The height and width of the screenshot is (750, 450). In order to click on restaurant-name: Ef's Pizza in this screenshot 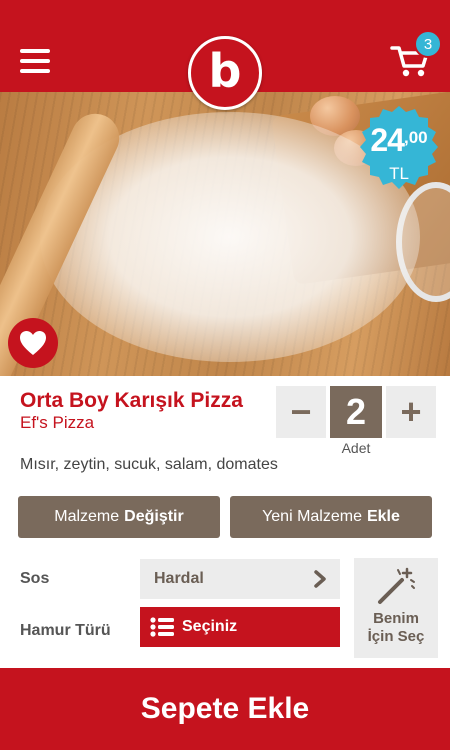, I will do `click(57, 423)`.